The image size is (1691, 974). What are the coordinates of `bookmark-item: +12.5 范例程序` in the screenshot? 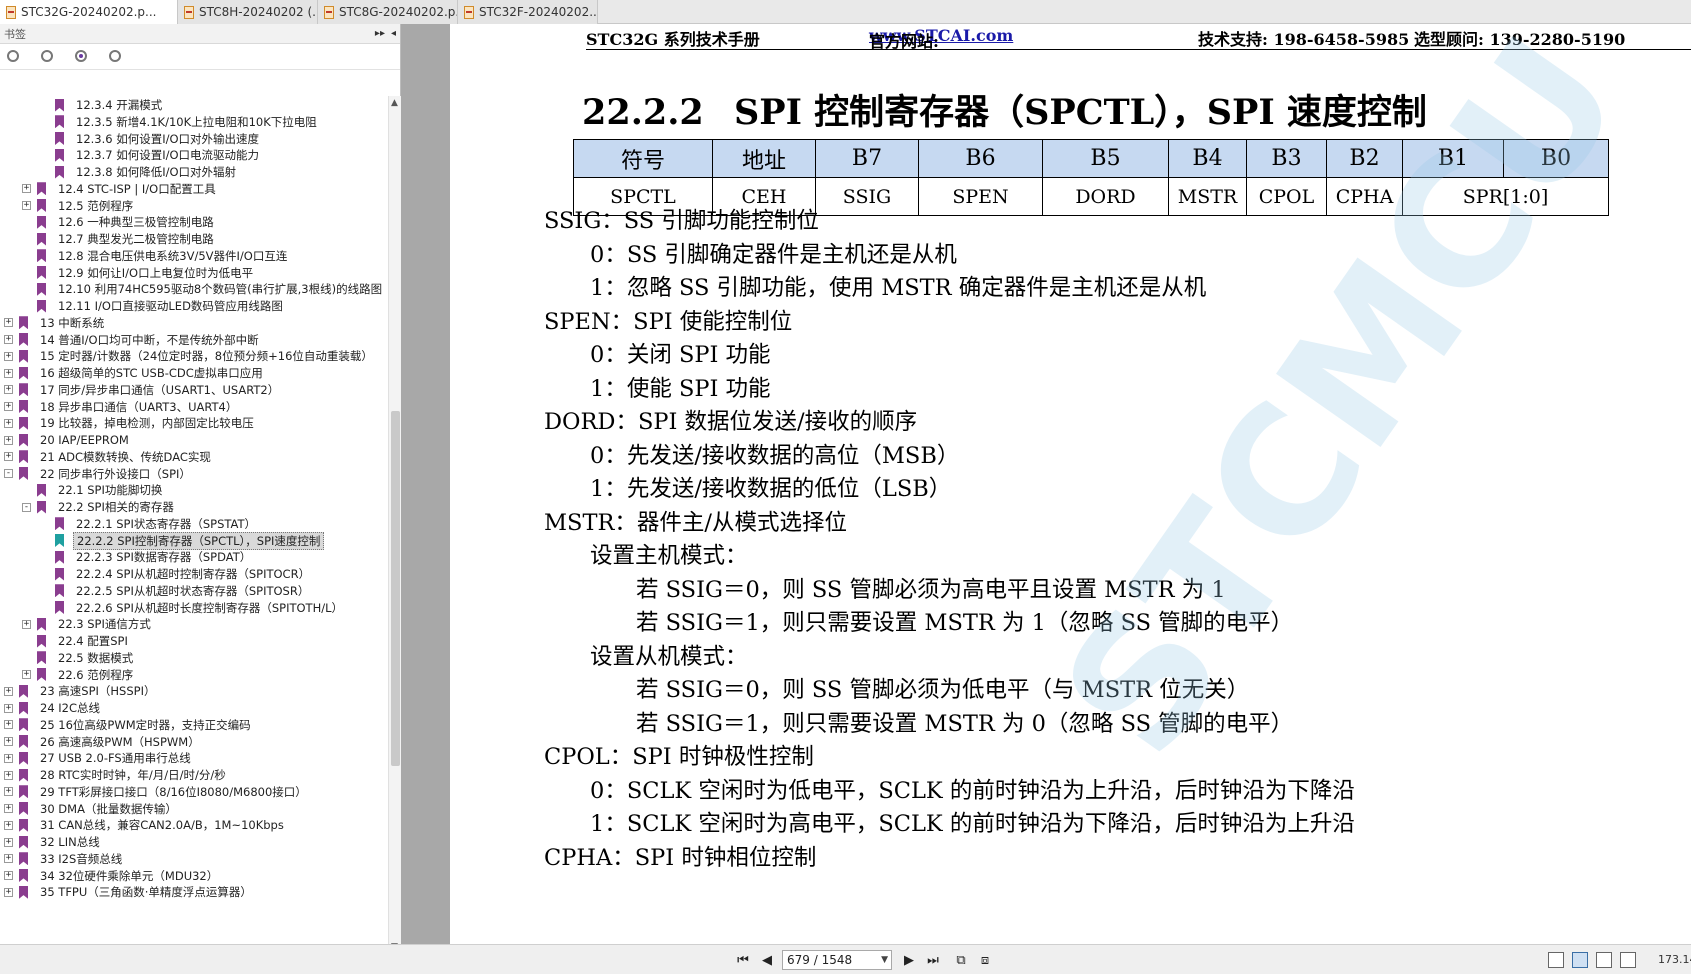 It's located at (79, 206).